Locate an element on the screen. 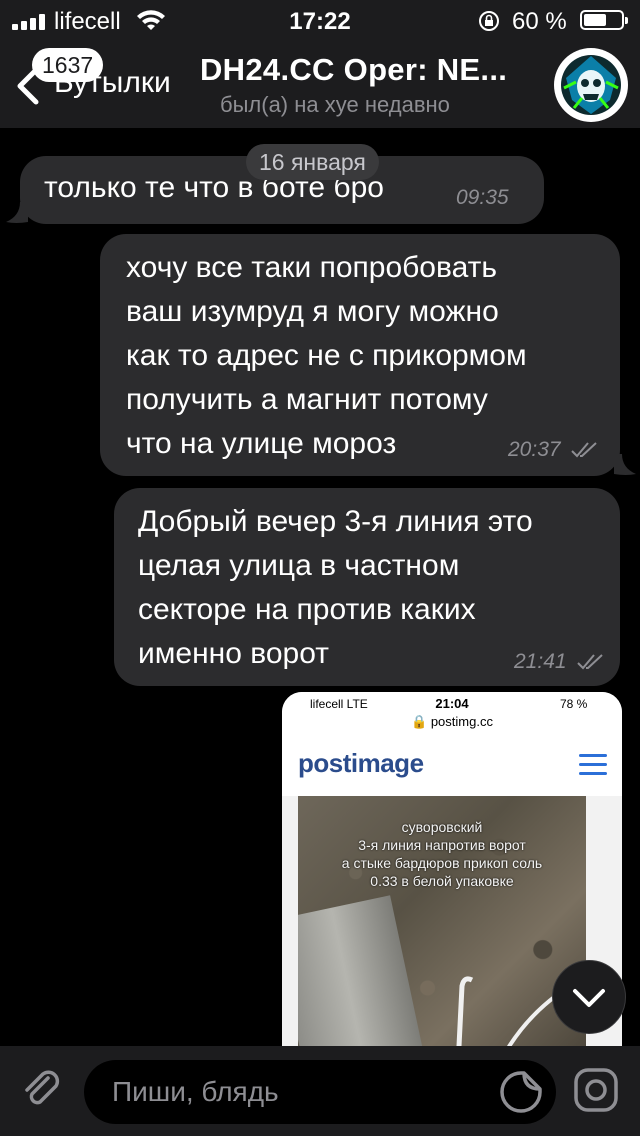 Image resolution: width=640 pixels, height=1136 pixels. message-meta: 21:41 is located at coordinates (560, 662).